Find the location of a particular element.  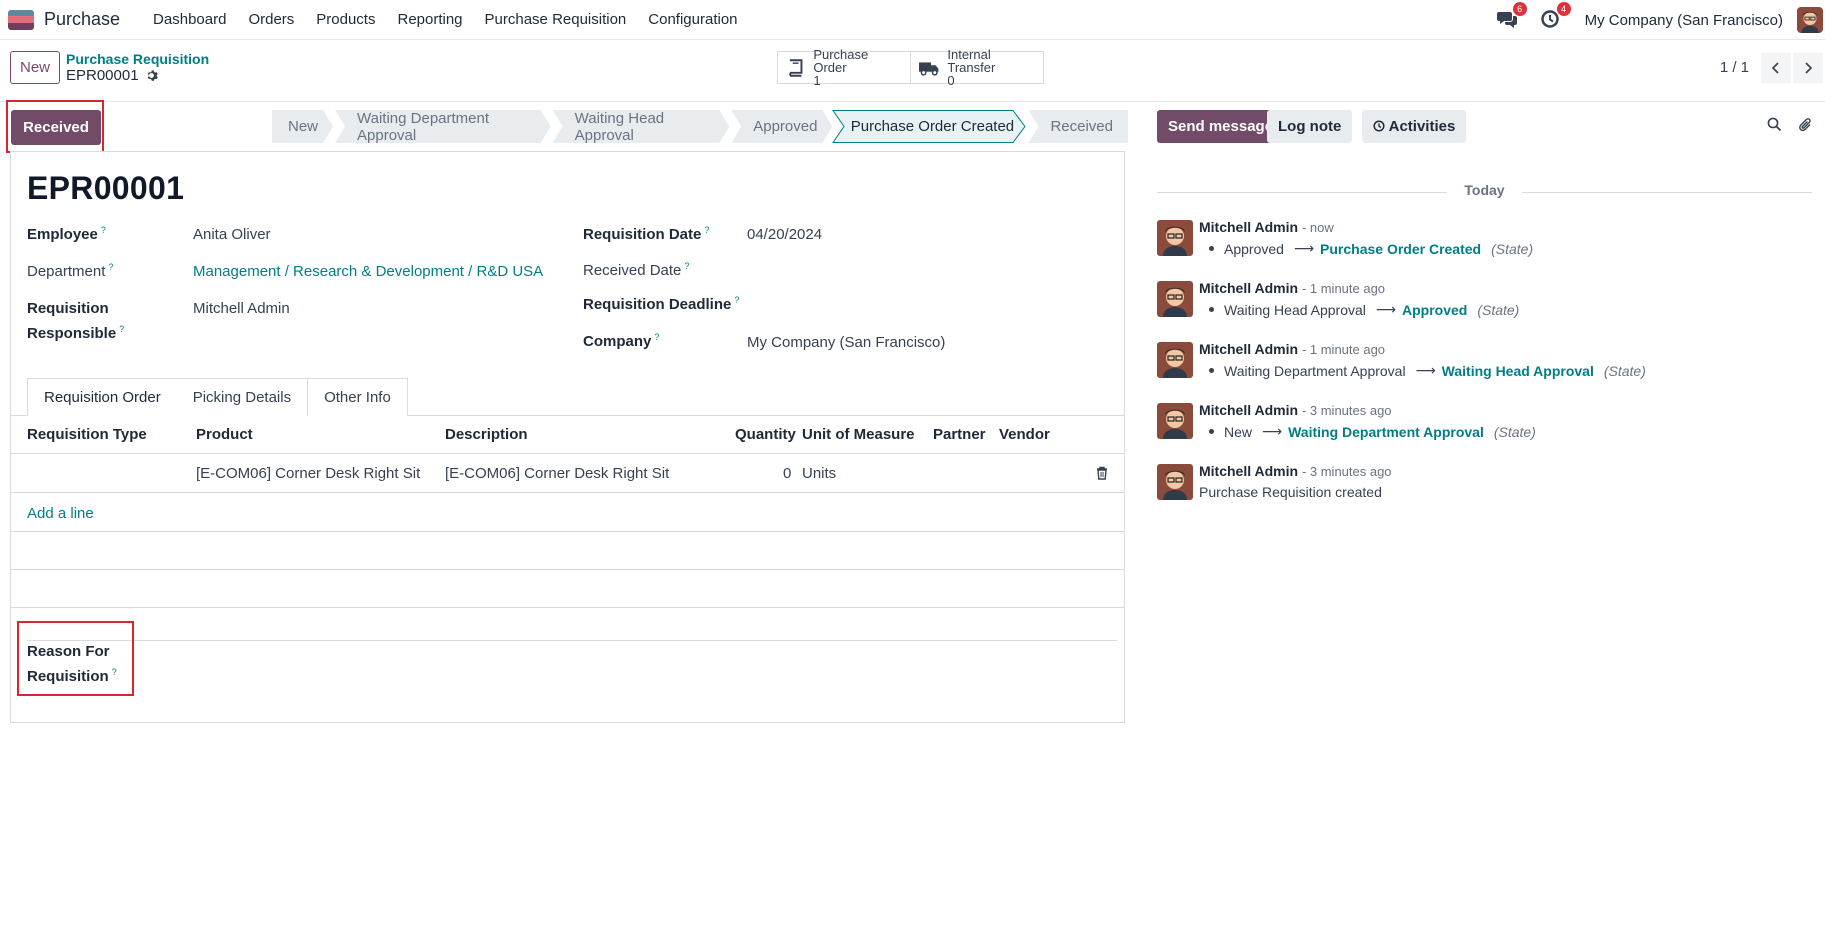

old-value: Waiting Head Approval is located at coordinates (1295, 309).